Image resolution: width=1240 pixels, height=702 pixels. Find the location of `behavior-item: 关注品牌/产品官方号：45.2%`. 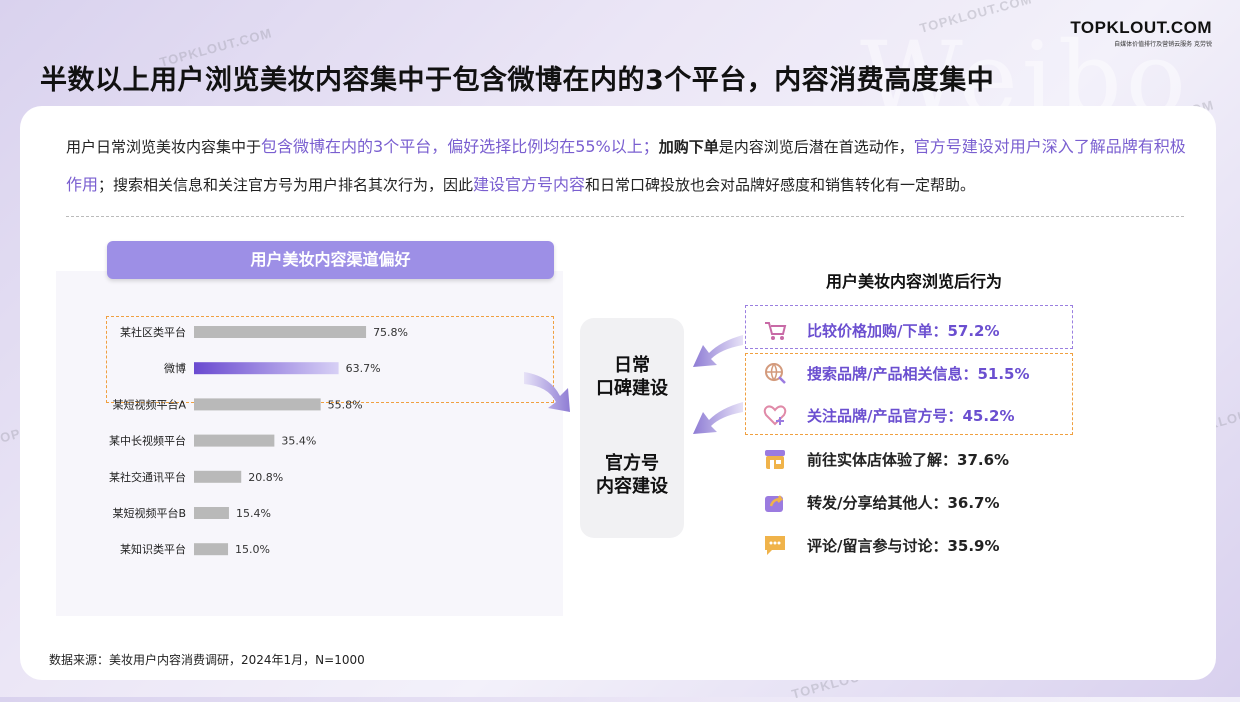

behavior-item: 关注品牌/产品官方号：45.2% is located at coordinates (889, 415).